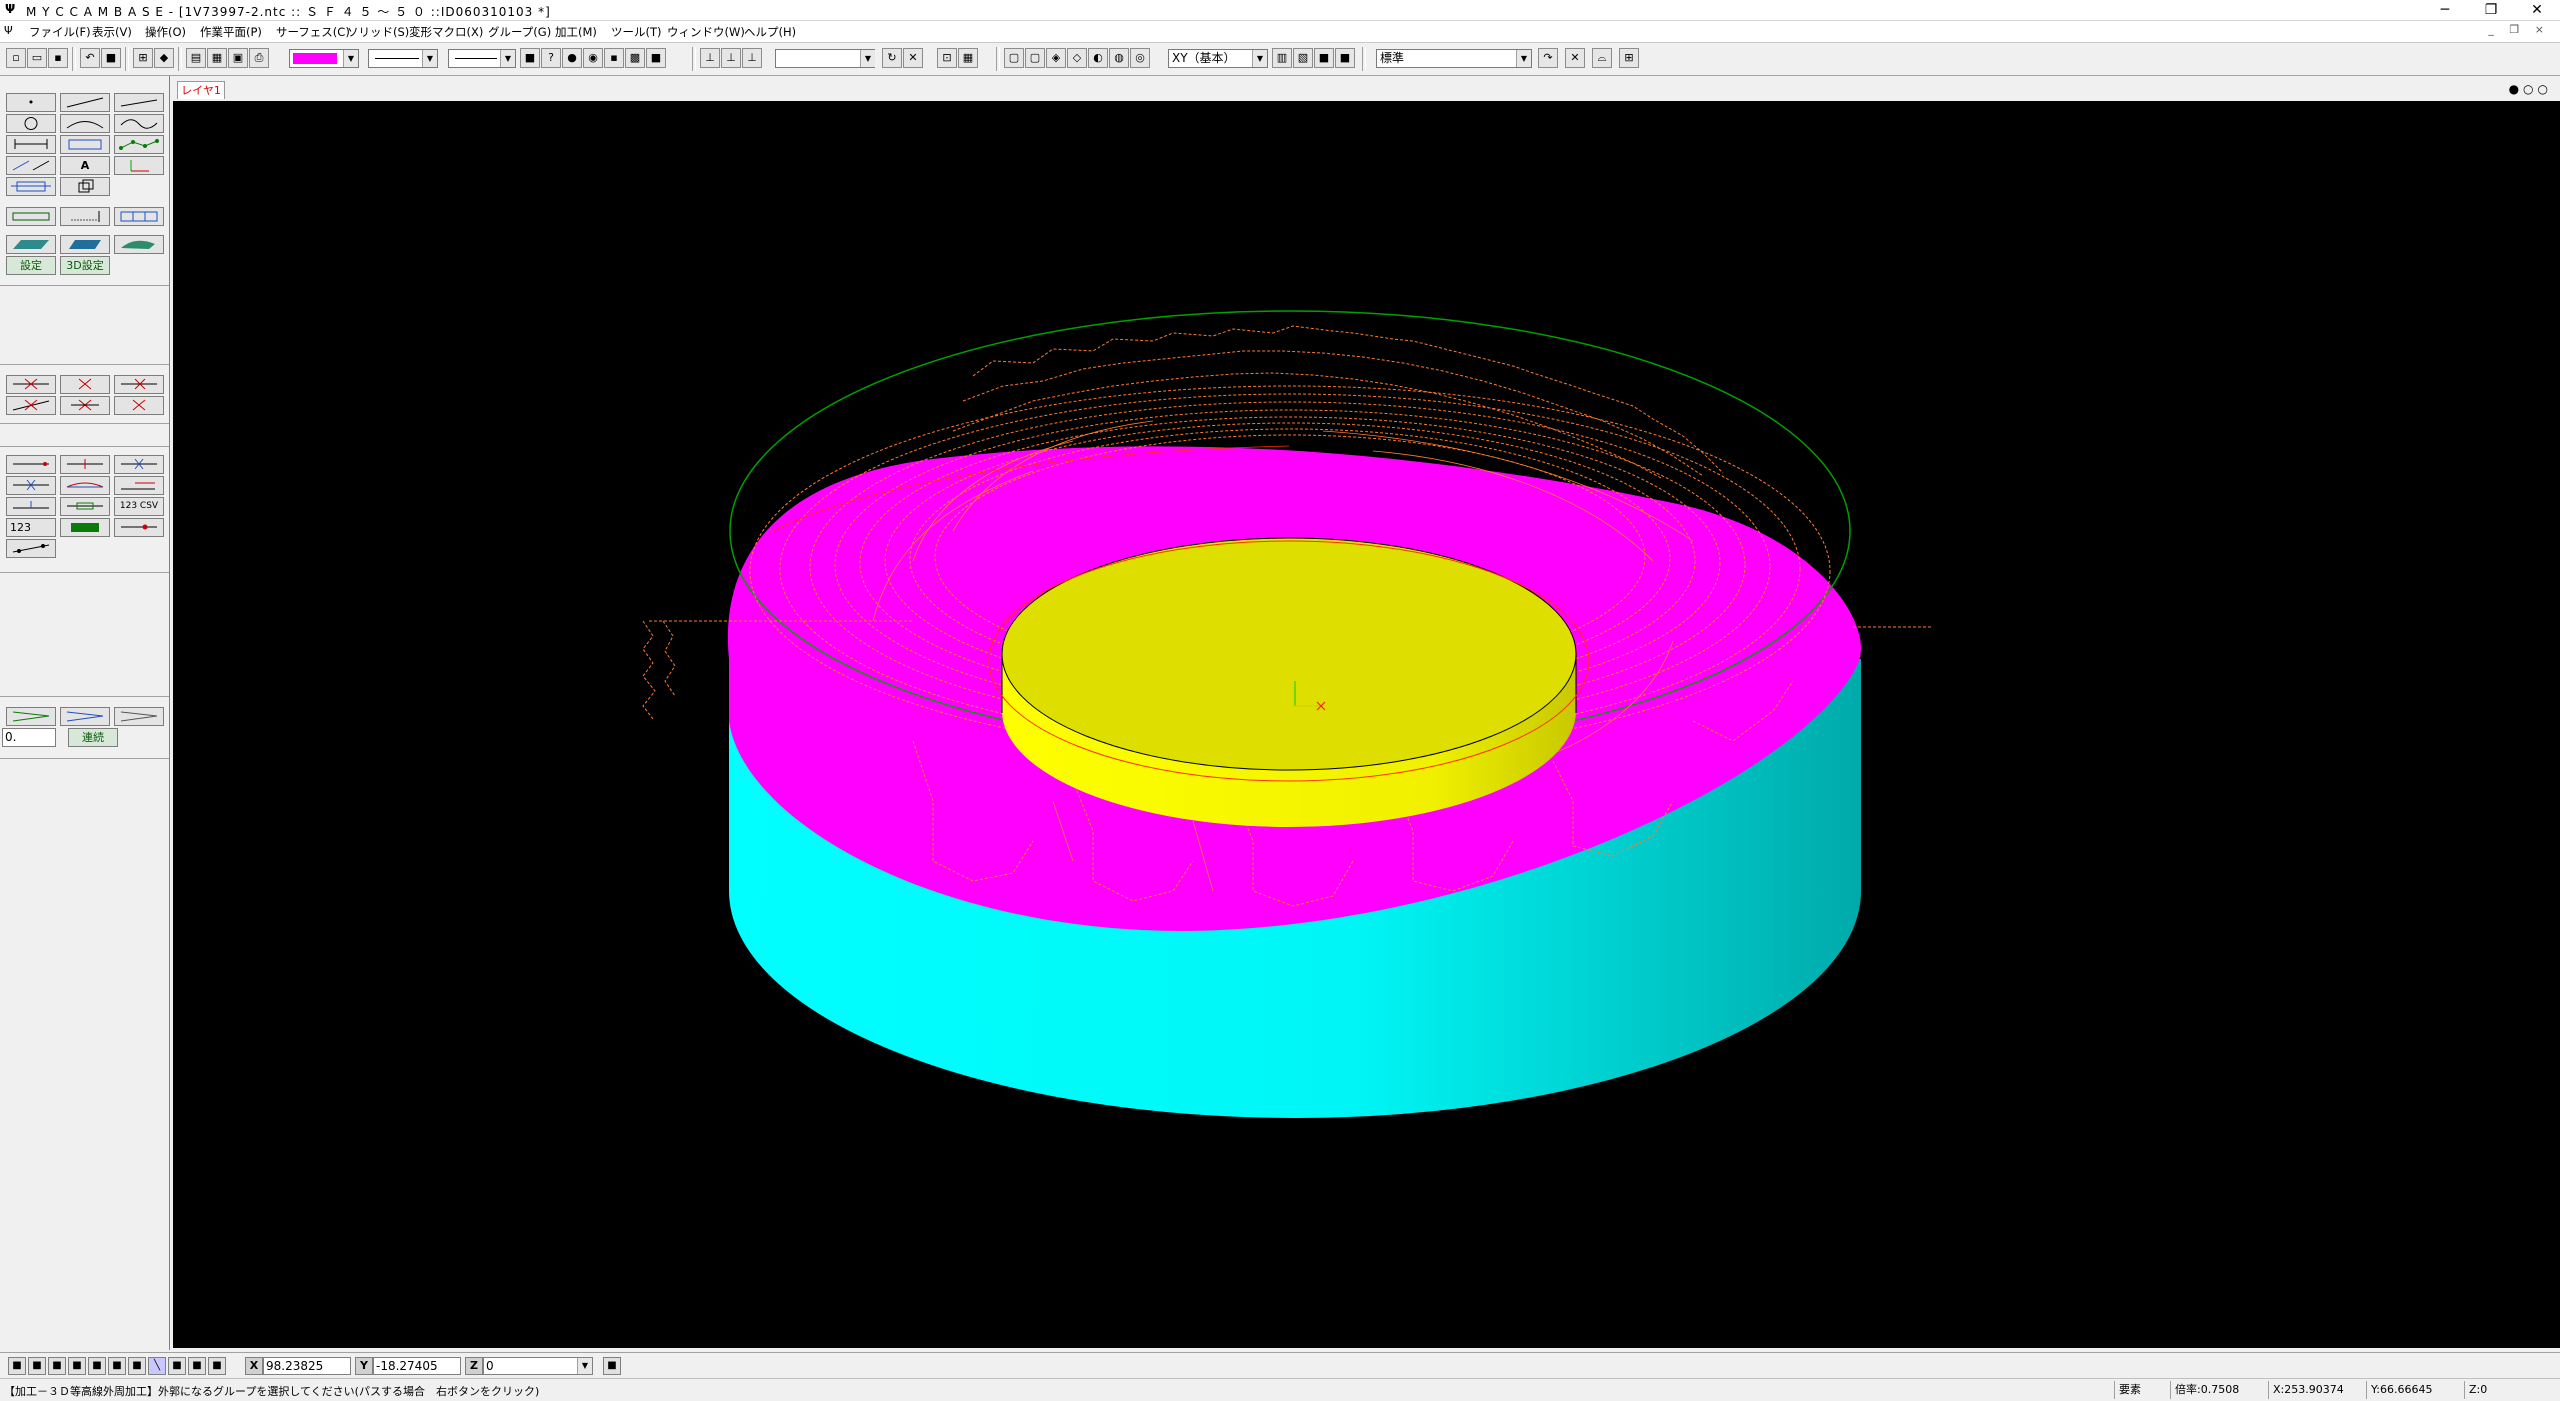  What do you see at coordinates (31, 244) in the screenshot?
I see `surface-tool` at bounding box center [31, 244].